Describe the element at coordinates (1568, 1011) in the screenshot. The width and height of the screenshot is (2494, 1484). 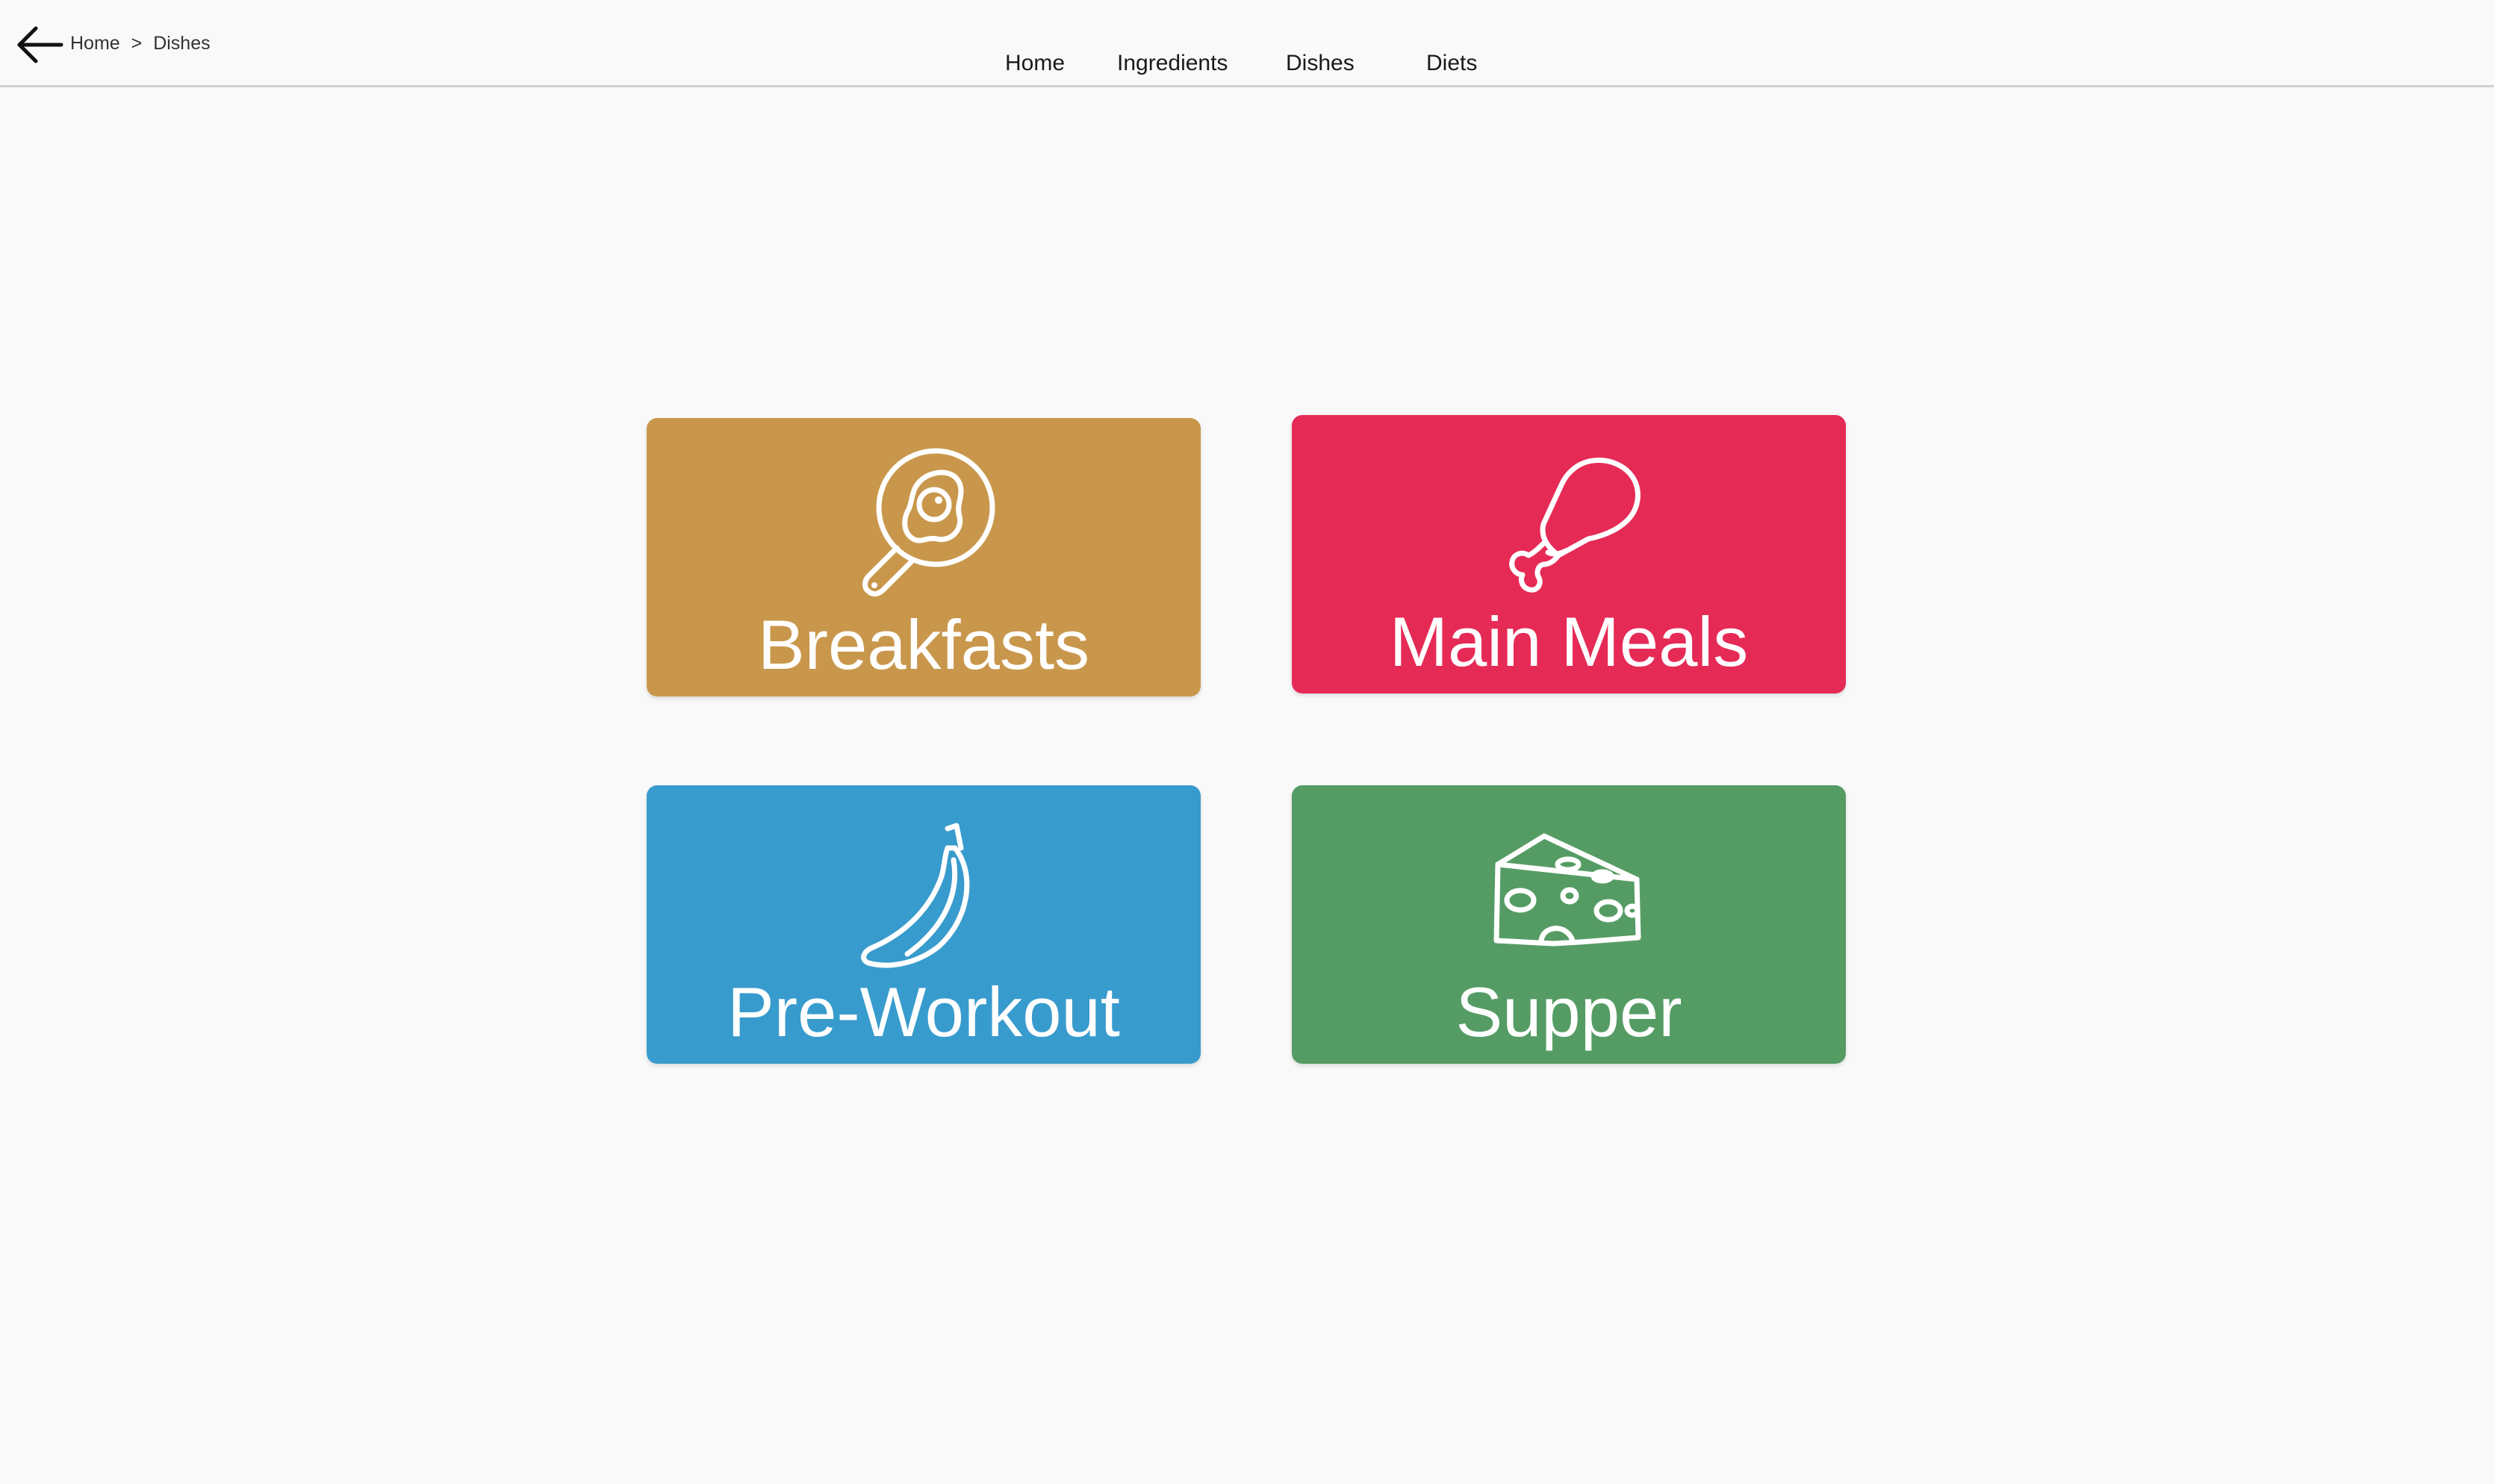
I see `category-label: Supper` at that location.